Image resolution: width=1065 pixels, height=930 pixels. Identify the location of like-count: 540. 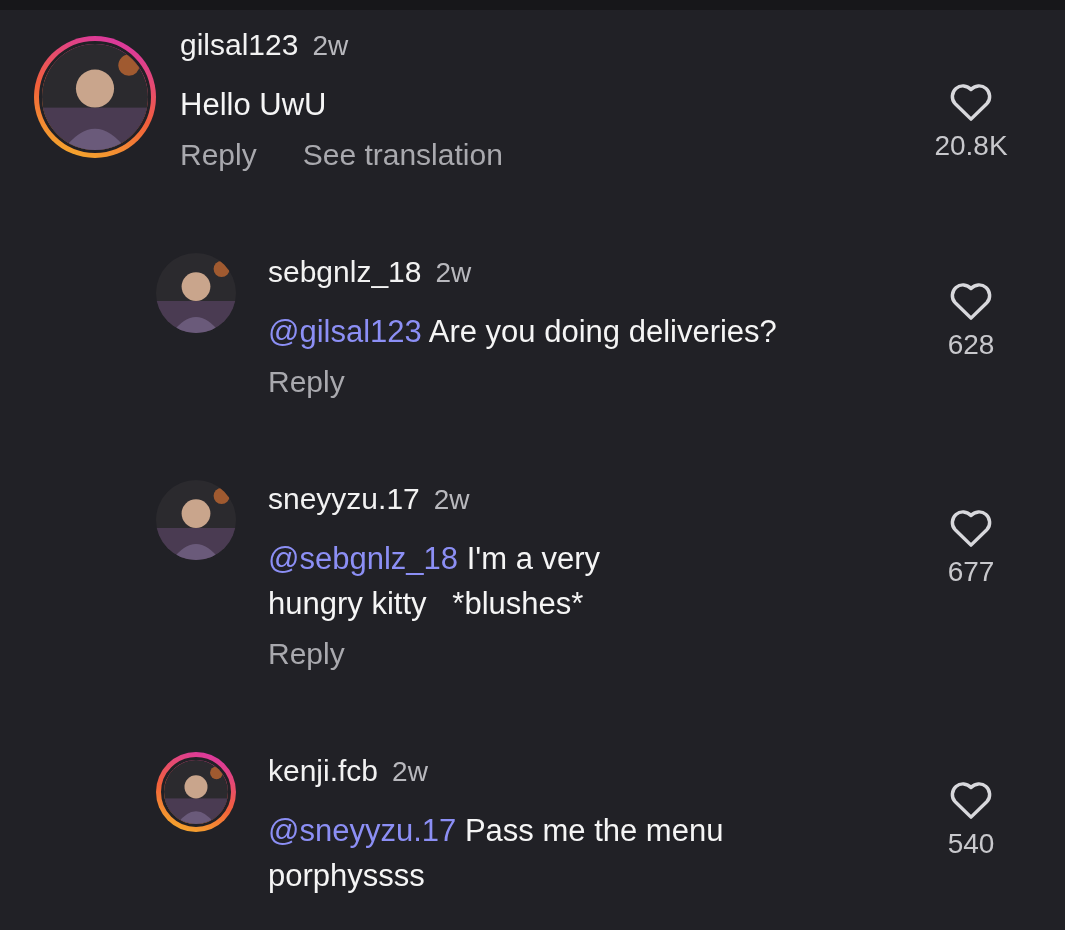
(971, 844).